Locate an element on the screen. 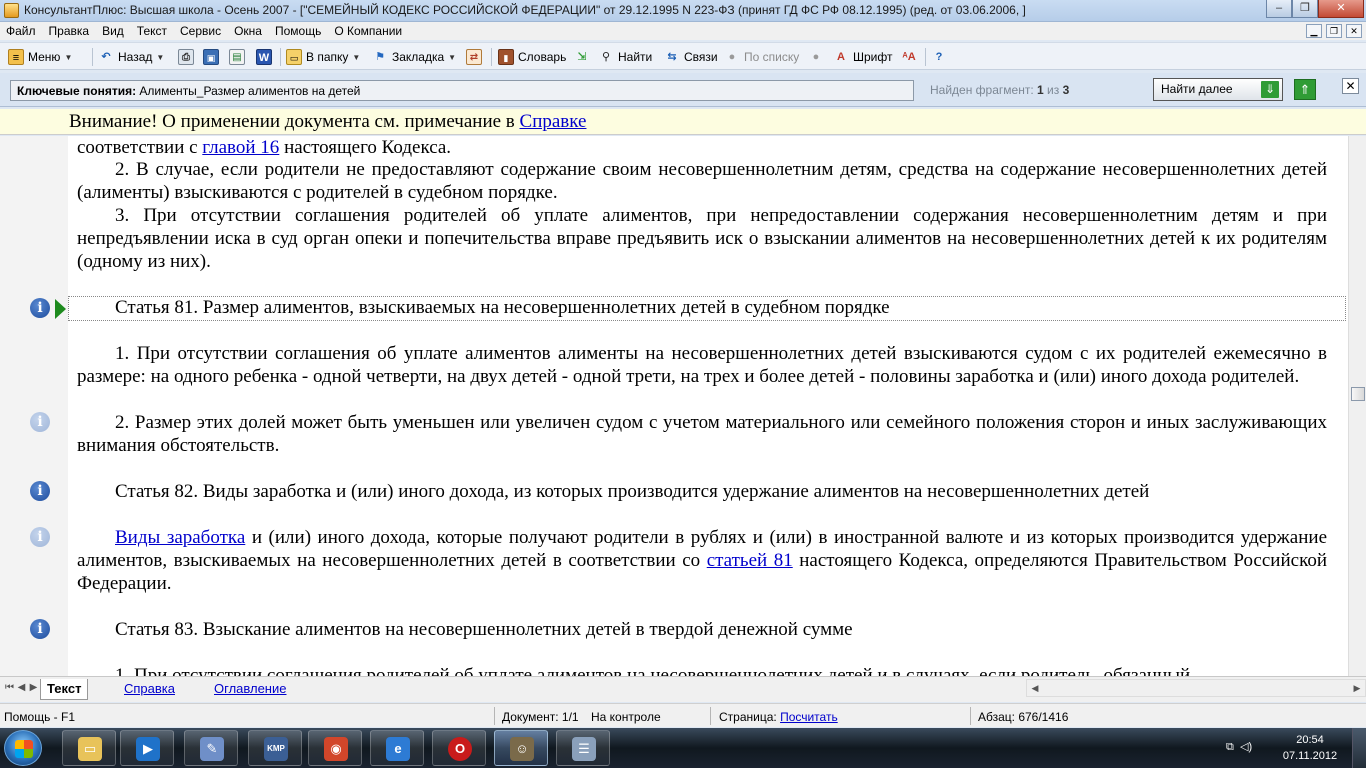 Image resolution: width=1366 pixels, height=768 pixels. search-card-button: ⇲ is located at coordinates (582, 57).